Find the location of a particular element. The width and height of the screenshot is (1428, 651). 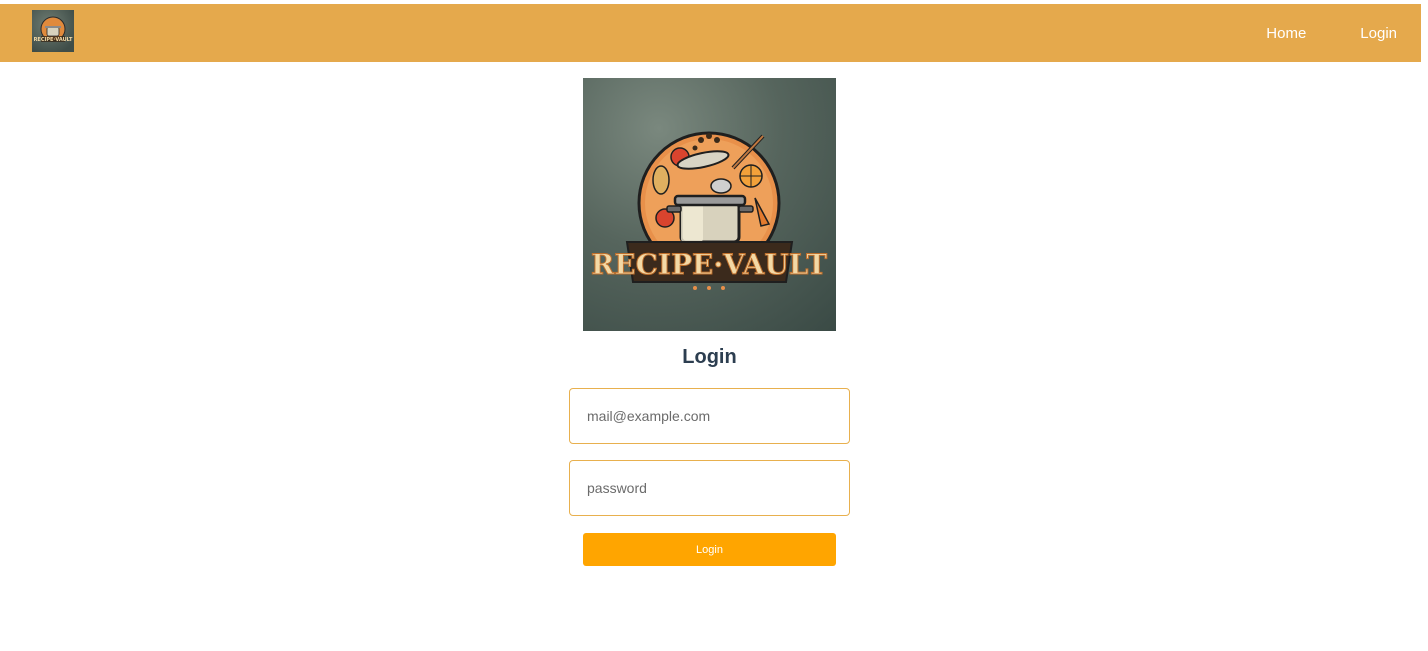

email-input is located at coordinates (709, 416).